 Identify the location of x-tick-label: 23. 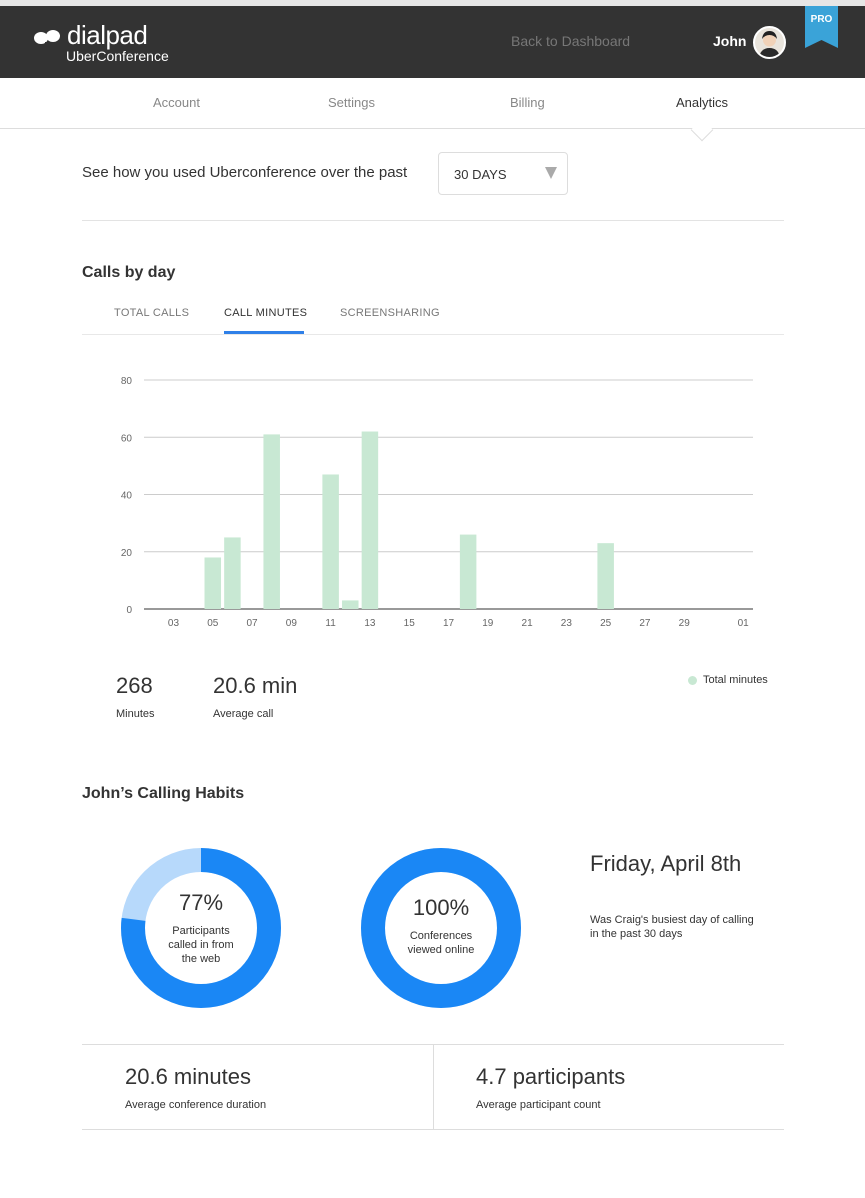
(567, 623).